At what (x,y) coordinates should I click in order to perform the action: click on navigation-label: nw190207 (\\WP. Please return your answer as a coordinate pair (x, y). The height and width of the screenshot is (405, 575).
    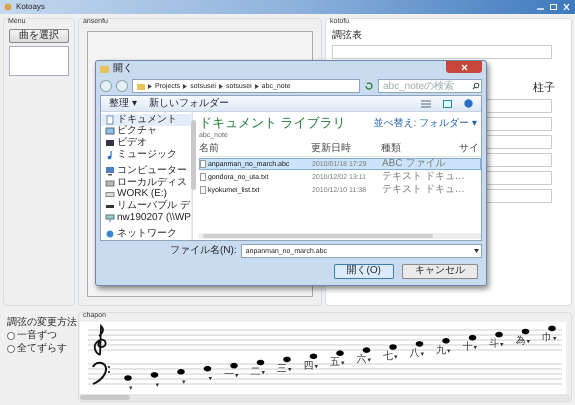
    Looking at the image, I should click on (154, 217).